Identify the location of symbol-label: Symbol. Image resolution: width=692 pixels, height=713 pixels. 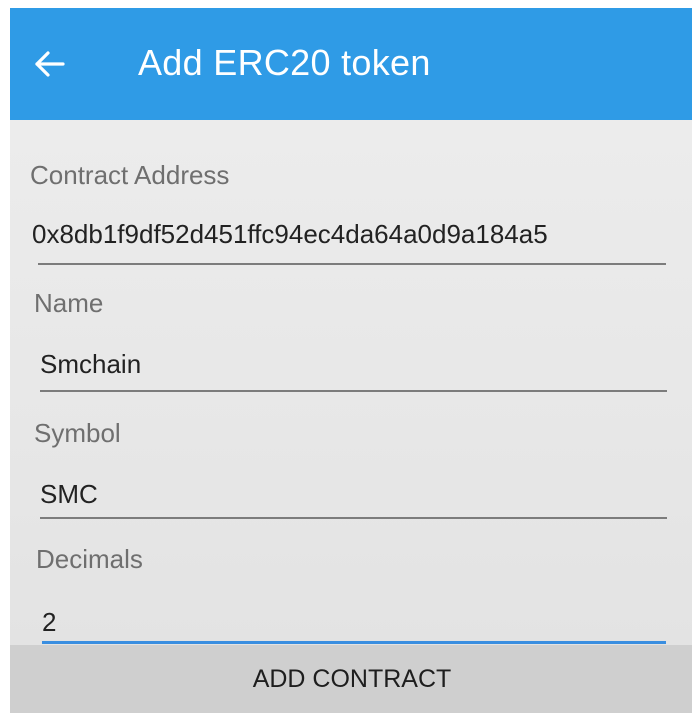
(77, 433).